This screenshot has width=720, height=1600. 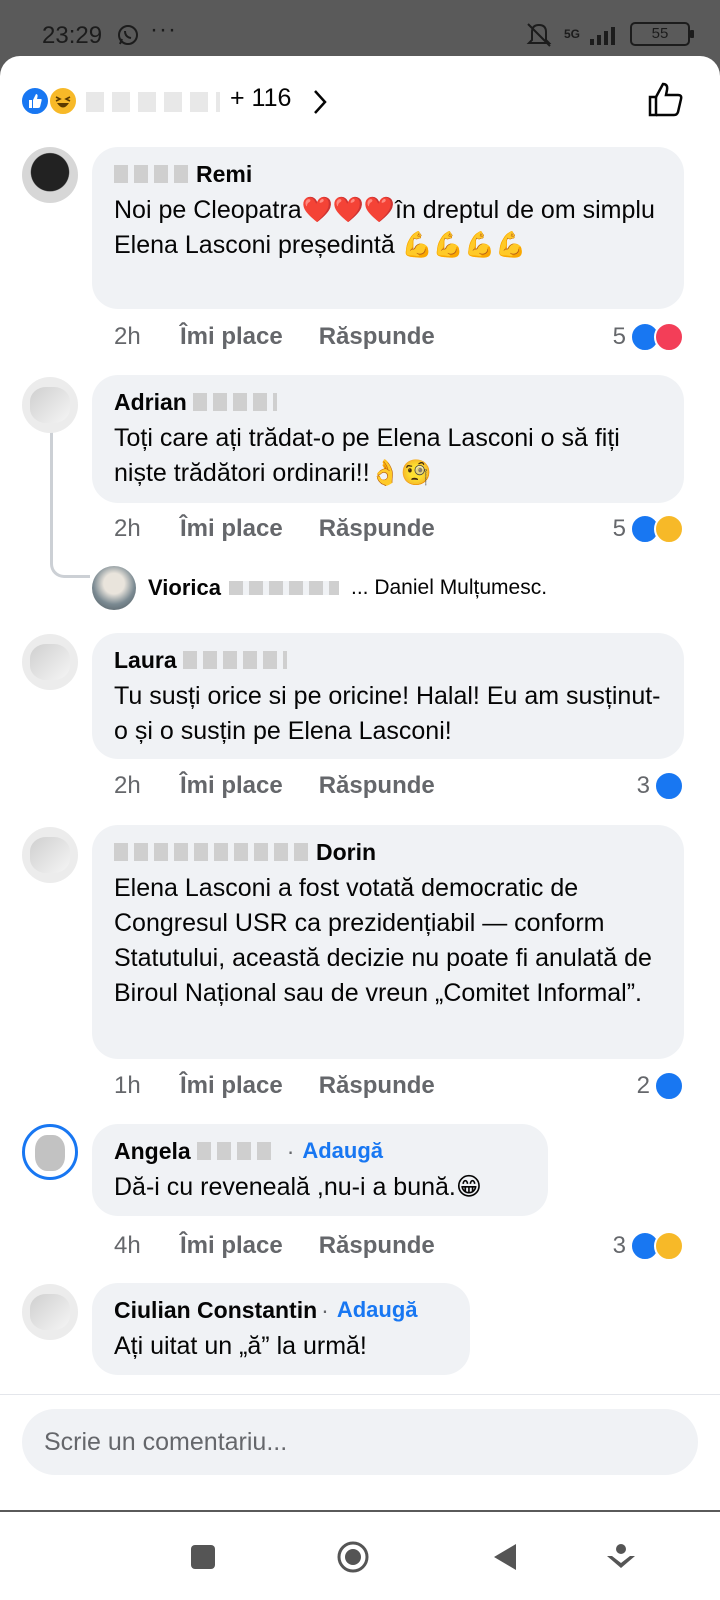 What do you see at coordinates (153, 102) in the screenshot?
I see `reactors-names-redacted` at bounding box center [153, 102].